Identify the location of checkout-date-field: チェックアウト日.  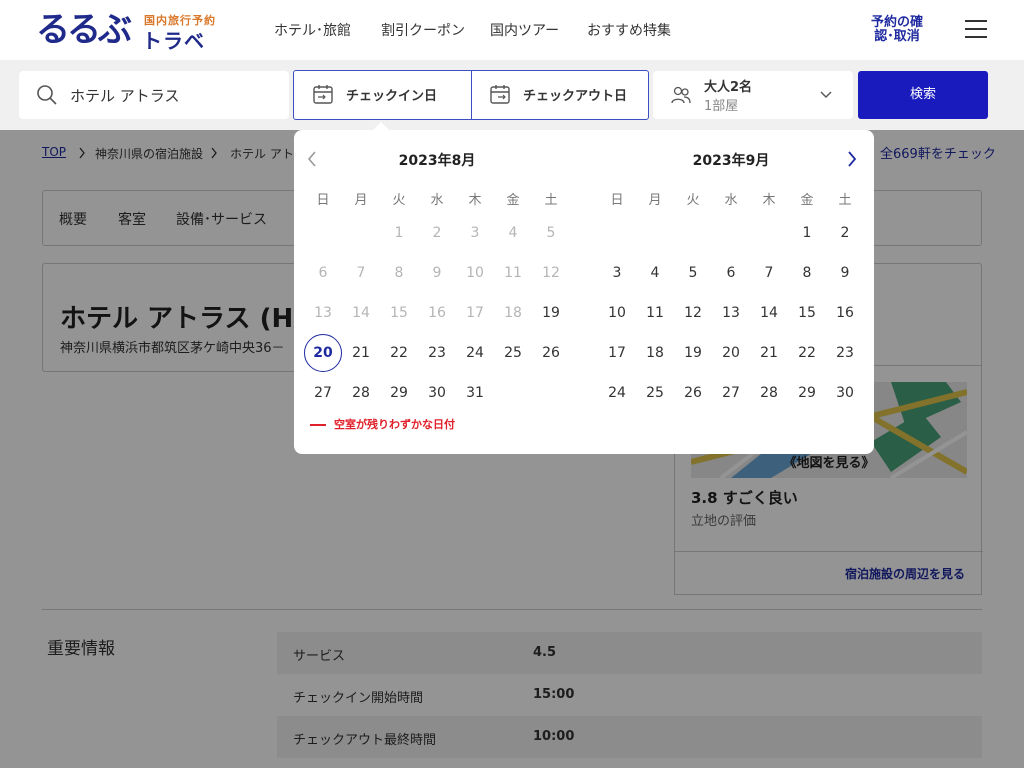
(560, 95).